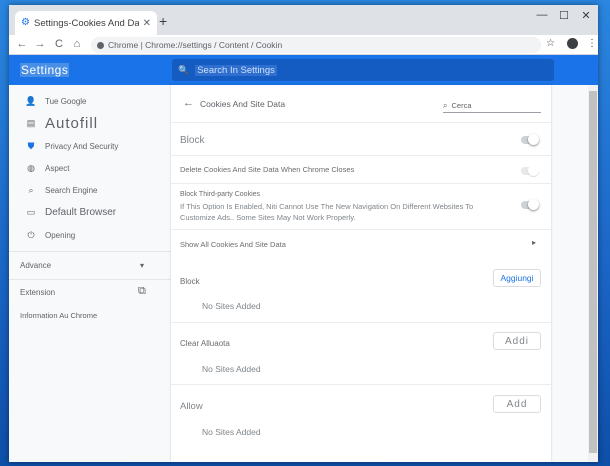 The height and width of the screenshot is (466, 610). I want to click on site-info-icon, so click(100, 45).